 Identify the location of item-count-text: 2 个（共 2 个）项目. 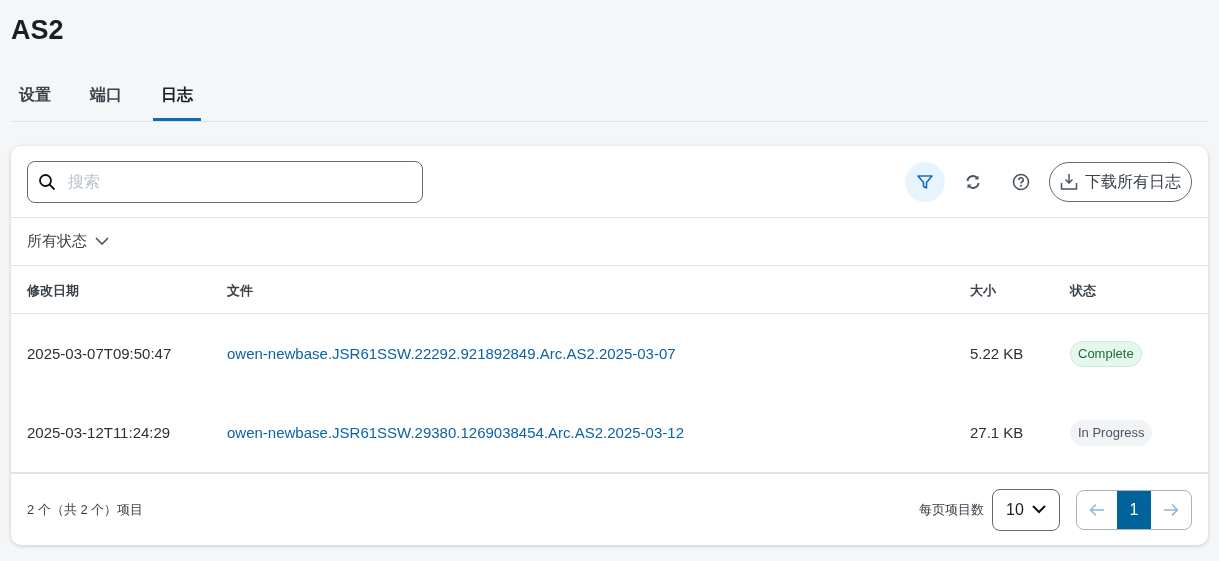
(85, 509).